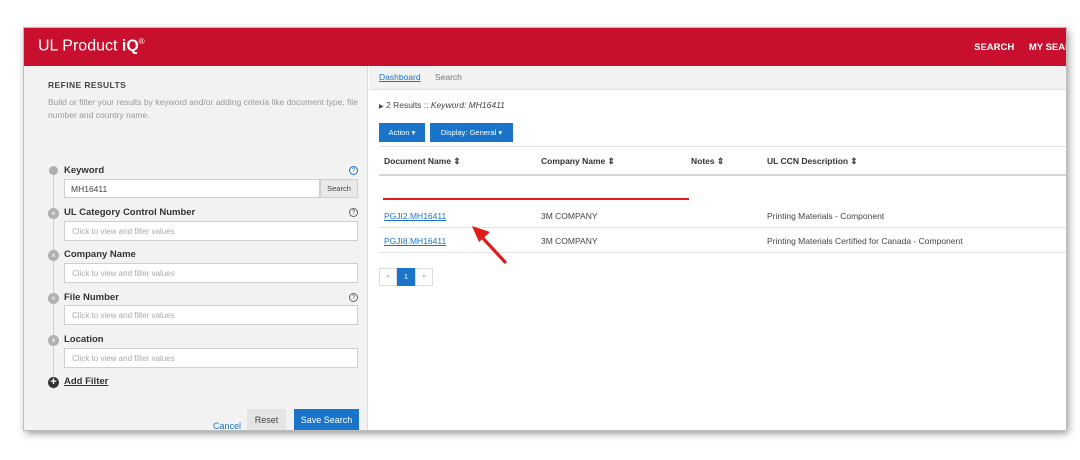 Image resolution: width=1080 pixels, height=460 pixels. What do you see at coordinates (717, 78) in the screenshot?
I see `breadcrumb: Dashboard Search` at bounding box center [717, 78].